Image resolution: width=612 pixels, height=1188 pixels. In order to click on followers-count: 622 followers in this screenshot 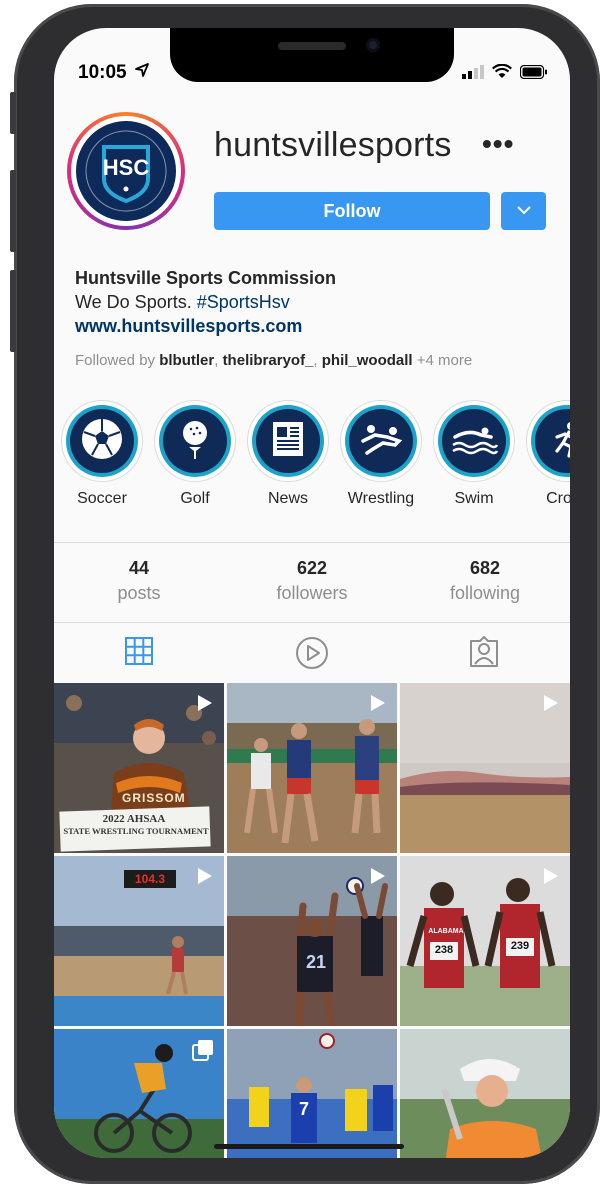, I will do `click(312, 581)`.